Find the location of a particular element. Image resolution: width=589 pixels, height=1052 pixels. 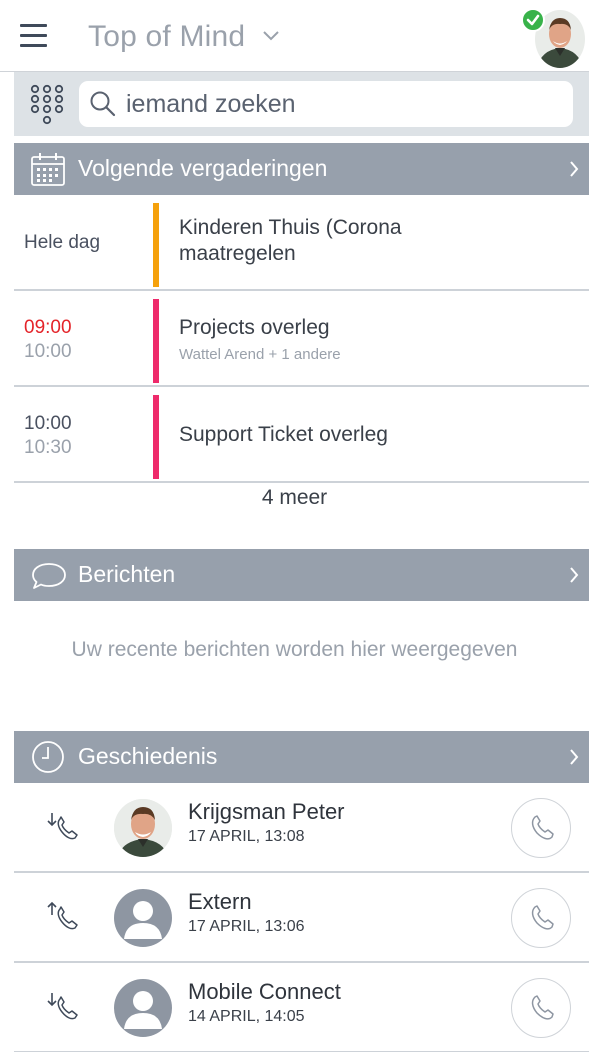

history-title: Geschiedenis is located at coordinates (148, 756).